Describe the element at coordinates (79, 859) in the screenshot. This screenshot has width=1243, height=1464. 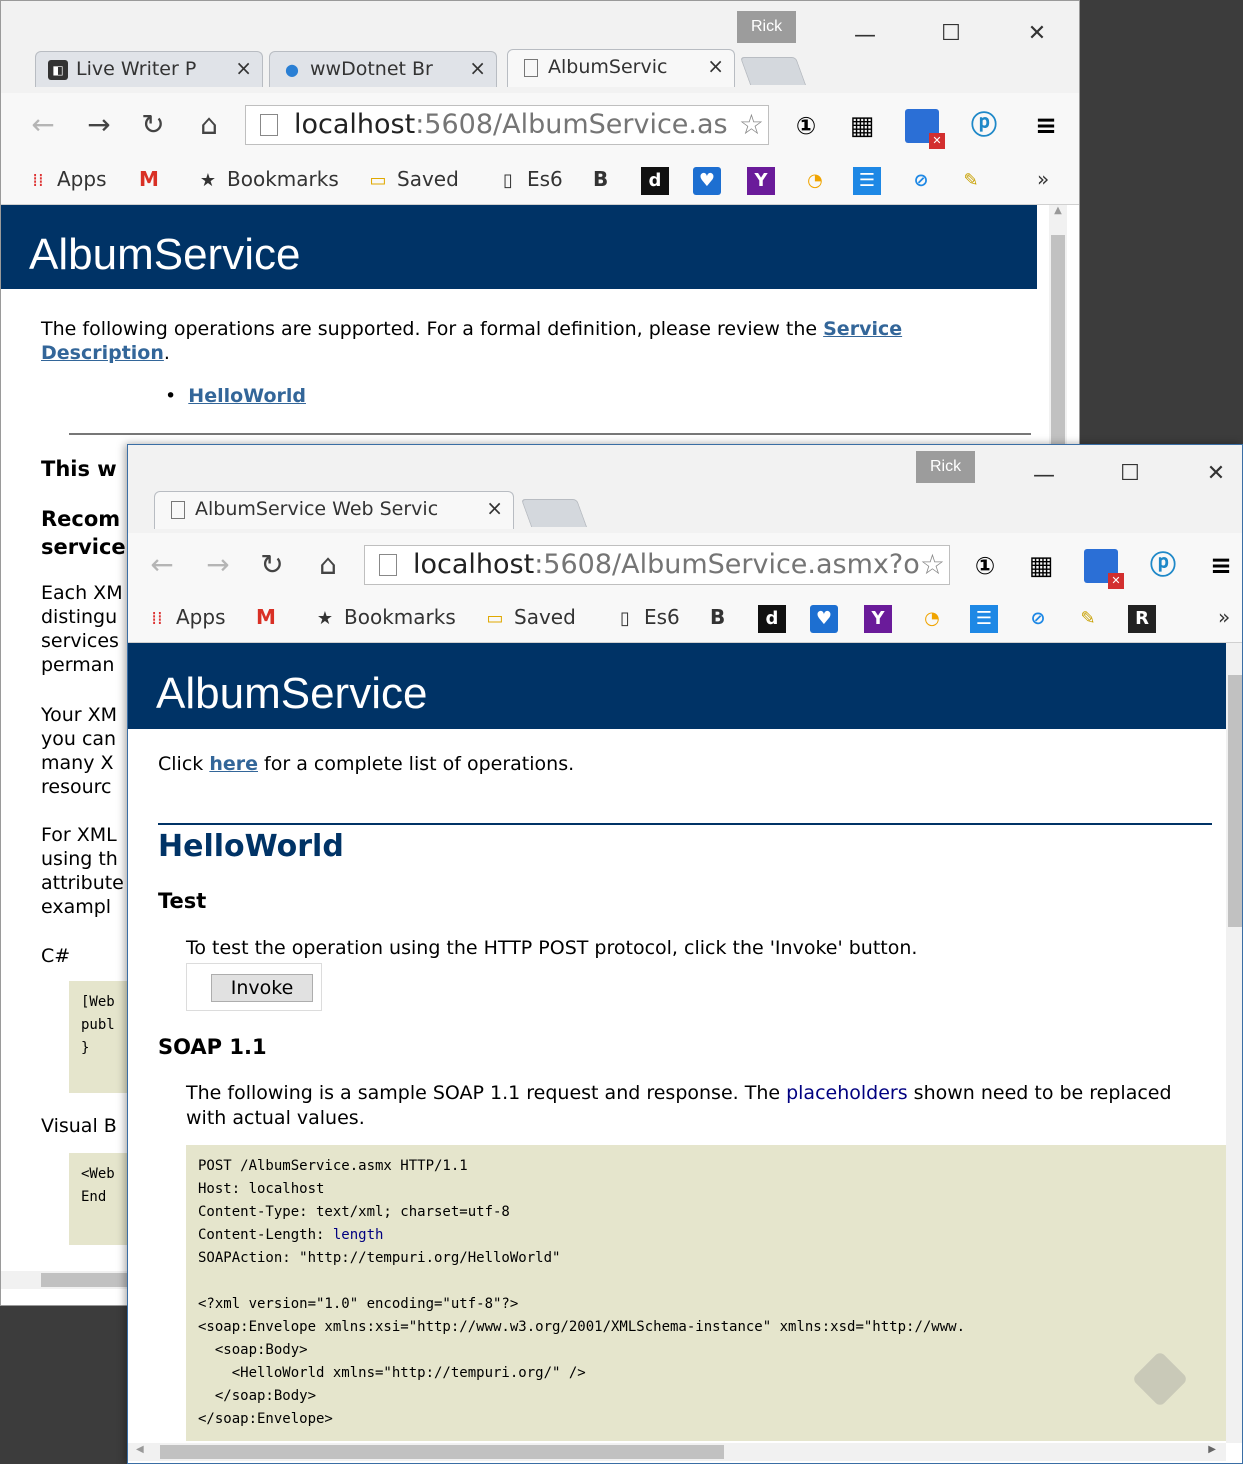
I see `paragraph-line: using th` at that location.